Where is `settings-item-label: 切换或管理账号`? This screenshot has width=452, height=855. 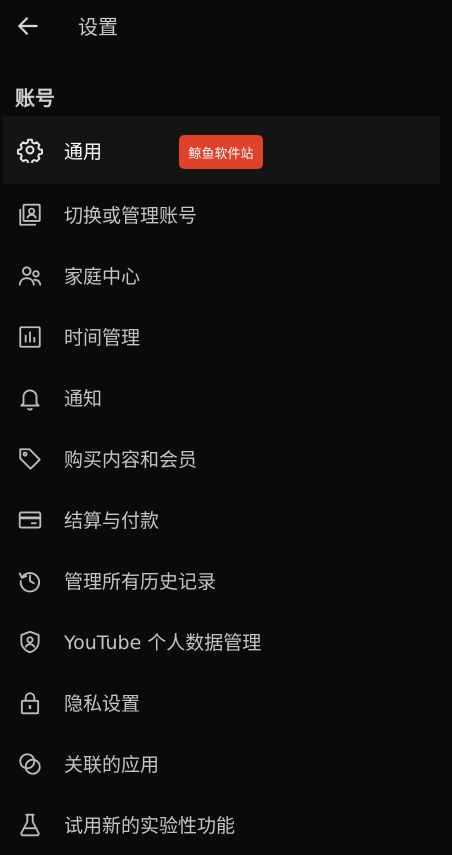
settings-item-label: 切换或管理账号 is located at coordinates (131, 216).